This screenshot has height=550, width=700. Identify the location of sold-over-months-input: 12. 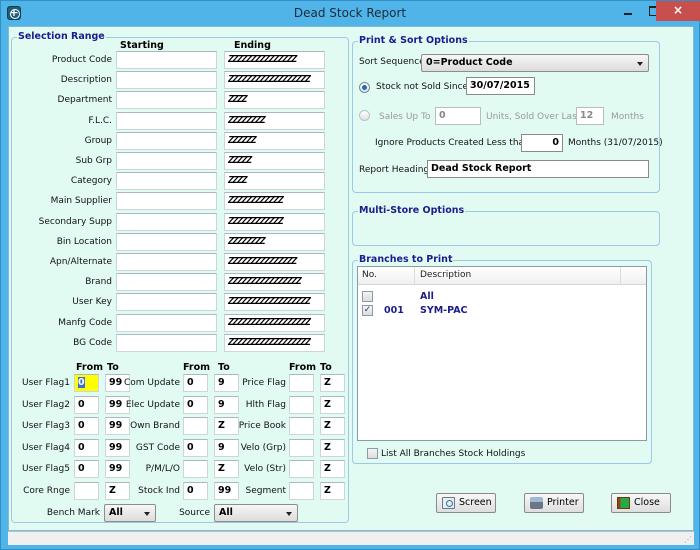
(590, 116).